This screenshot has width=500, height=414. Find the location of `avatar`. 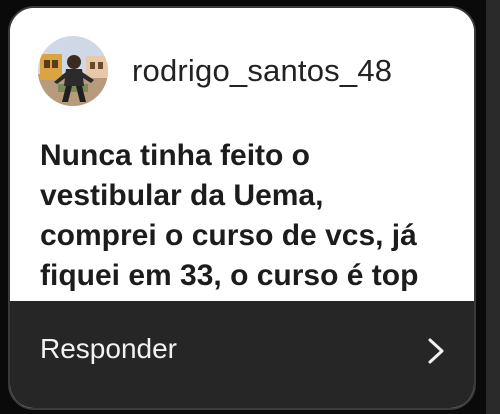

avatar is located at coordinates (73, 71).